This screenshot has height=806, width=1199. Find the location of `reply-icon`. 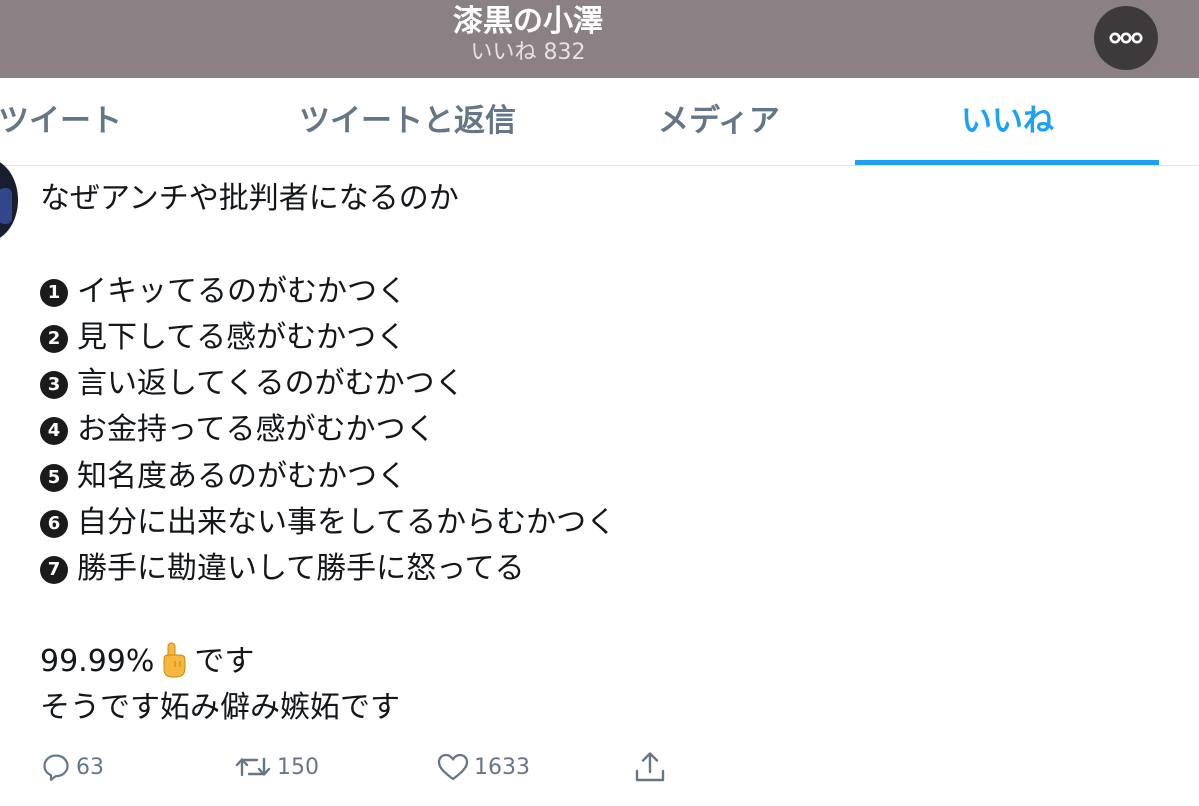

reply-icon is located at coordinates (56, 767).